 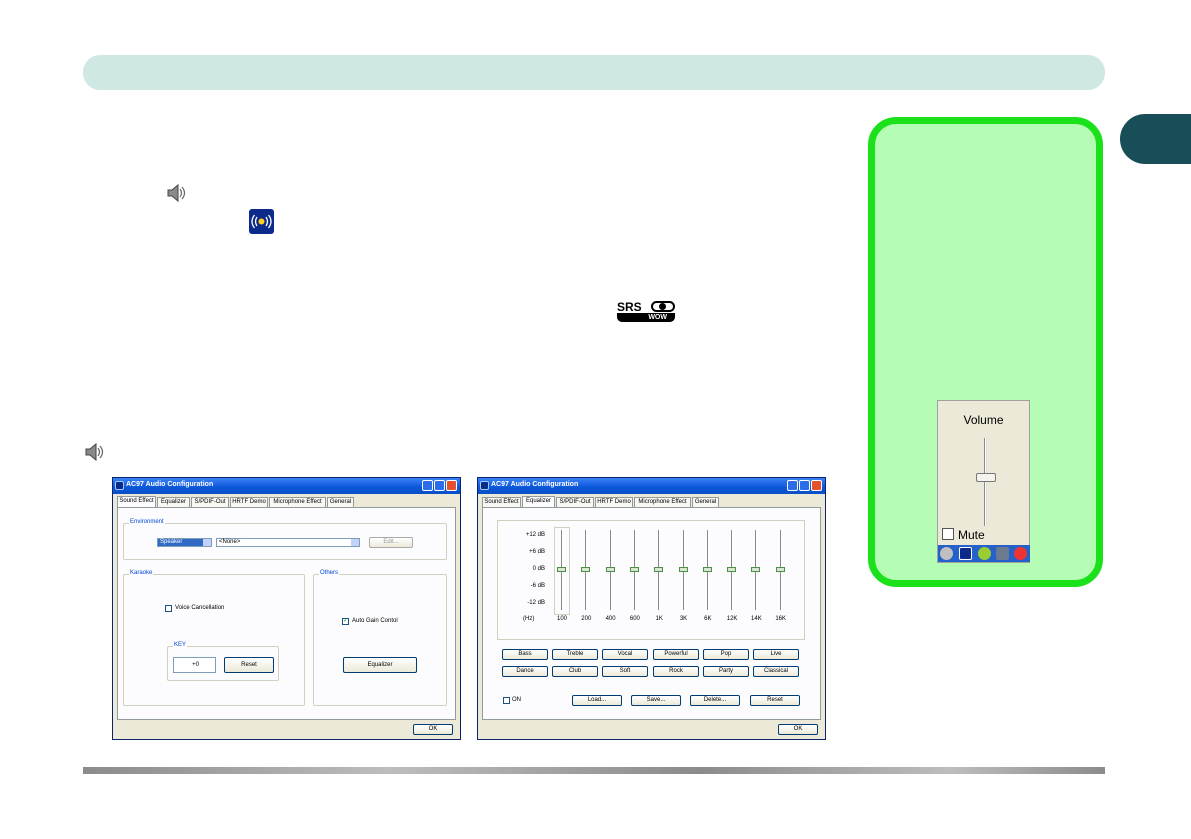 What do you see at coordinates (516, 700) in the screenshot?
I see `equalizer-on-label: ON` at bounding box center [516, 700].